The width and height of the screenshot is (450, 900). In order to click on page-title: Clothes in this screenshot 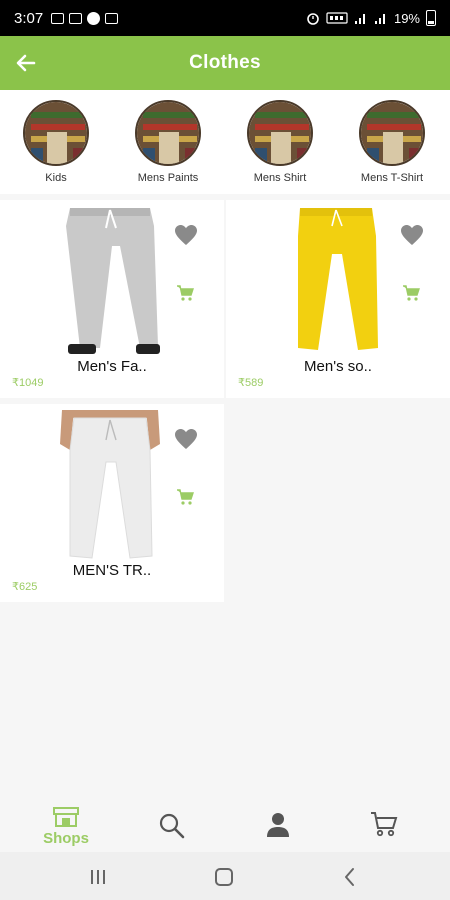, I will do `click(225, 62)`.